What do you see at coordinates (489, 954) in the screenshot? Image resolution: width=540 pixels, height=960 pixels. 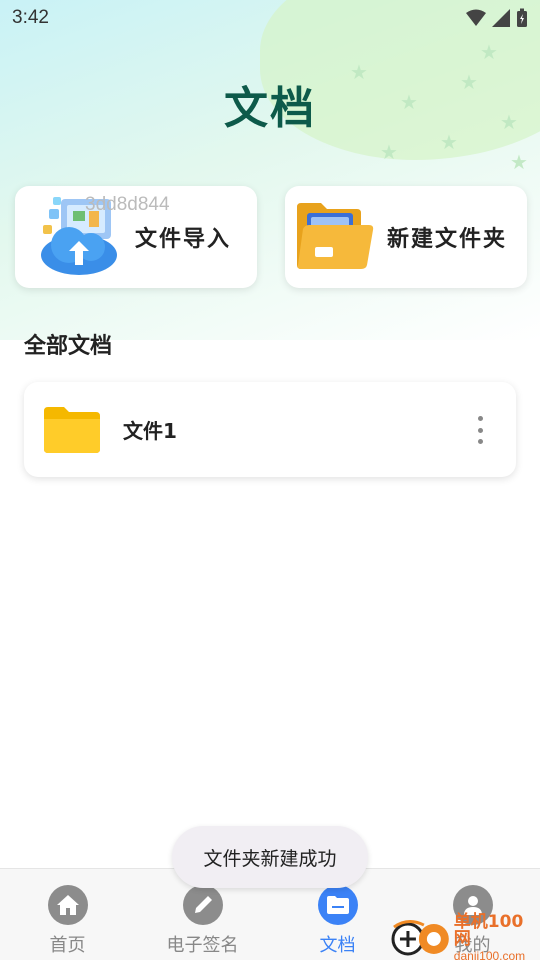 I see `site-url: danji100.com` at bounding box center [489, 954].